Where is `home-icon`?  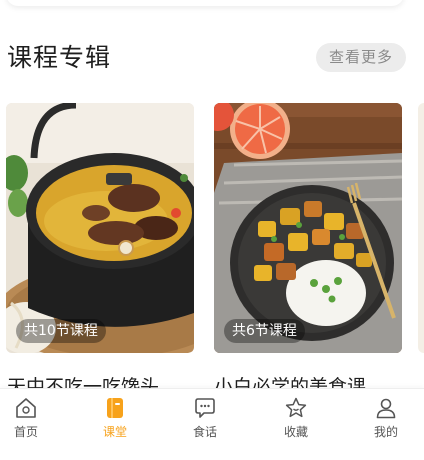 home-icon is located at coordinates (26, 408).